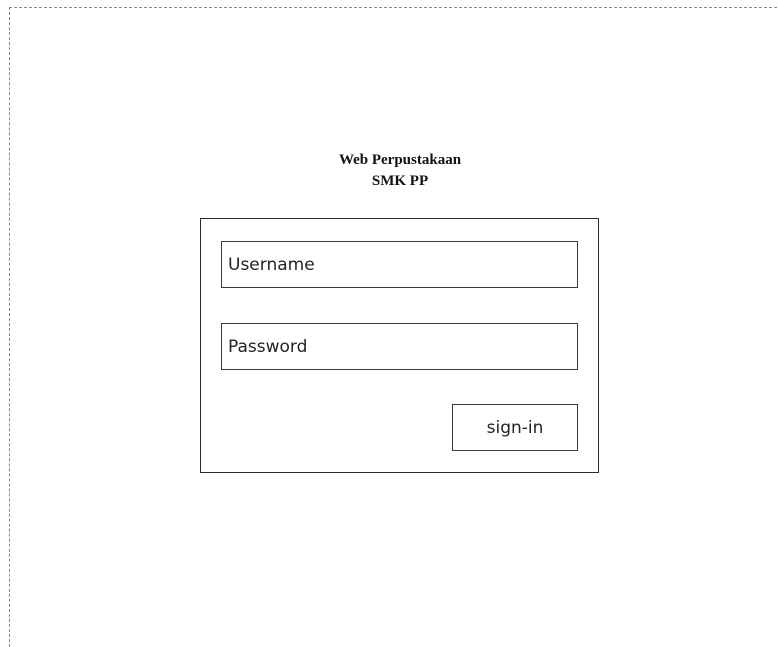 Image resolution: width=778 pixels, height=647 pixels. Describe the element at coordinates (515, 427) in the screenshot. I see `sign-in-button: sign-in` at that location.